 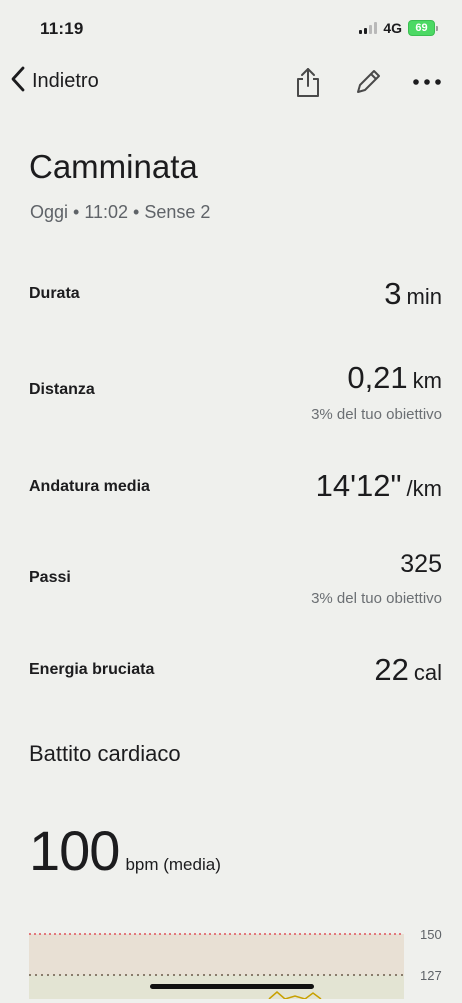 I want to click on network-type: 4G, so click(x=392, y=28).